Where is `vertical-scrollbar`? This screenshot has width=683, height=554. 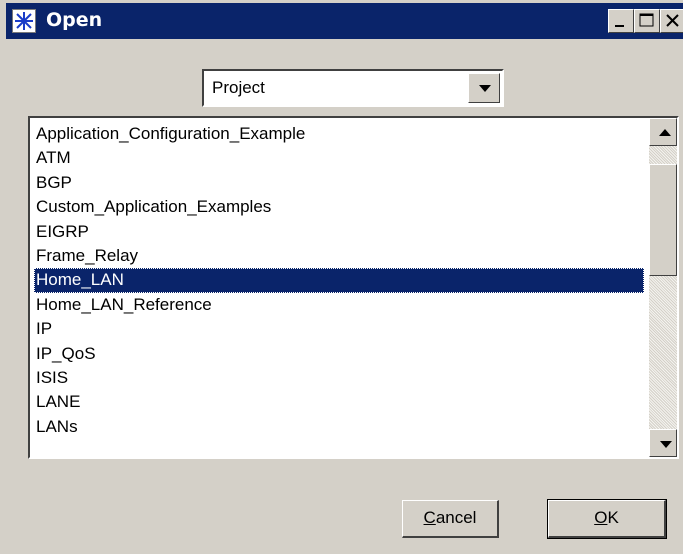 vertical-scrollbar is located at coordinates (663, 287).